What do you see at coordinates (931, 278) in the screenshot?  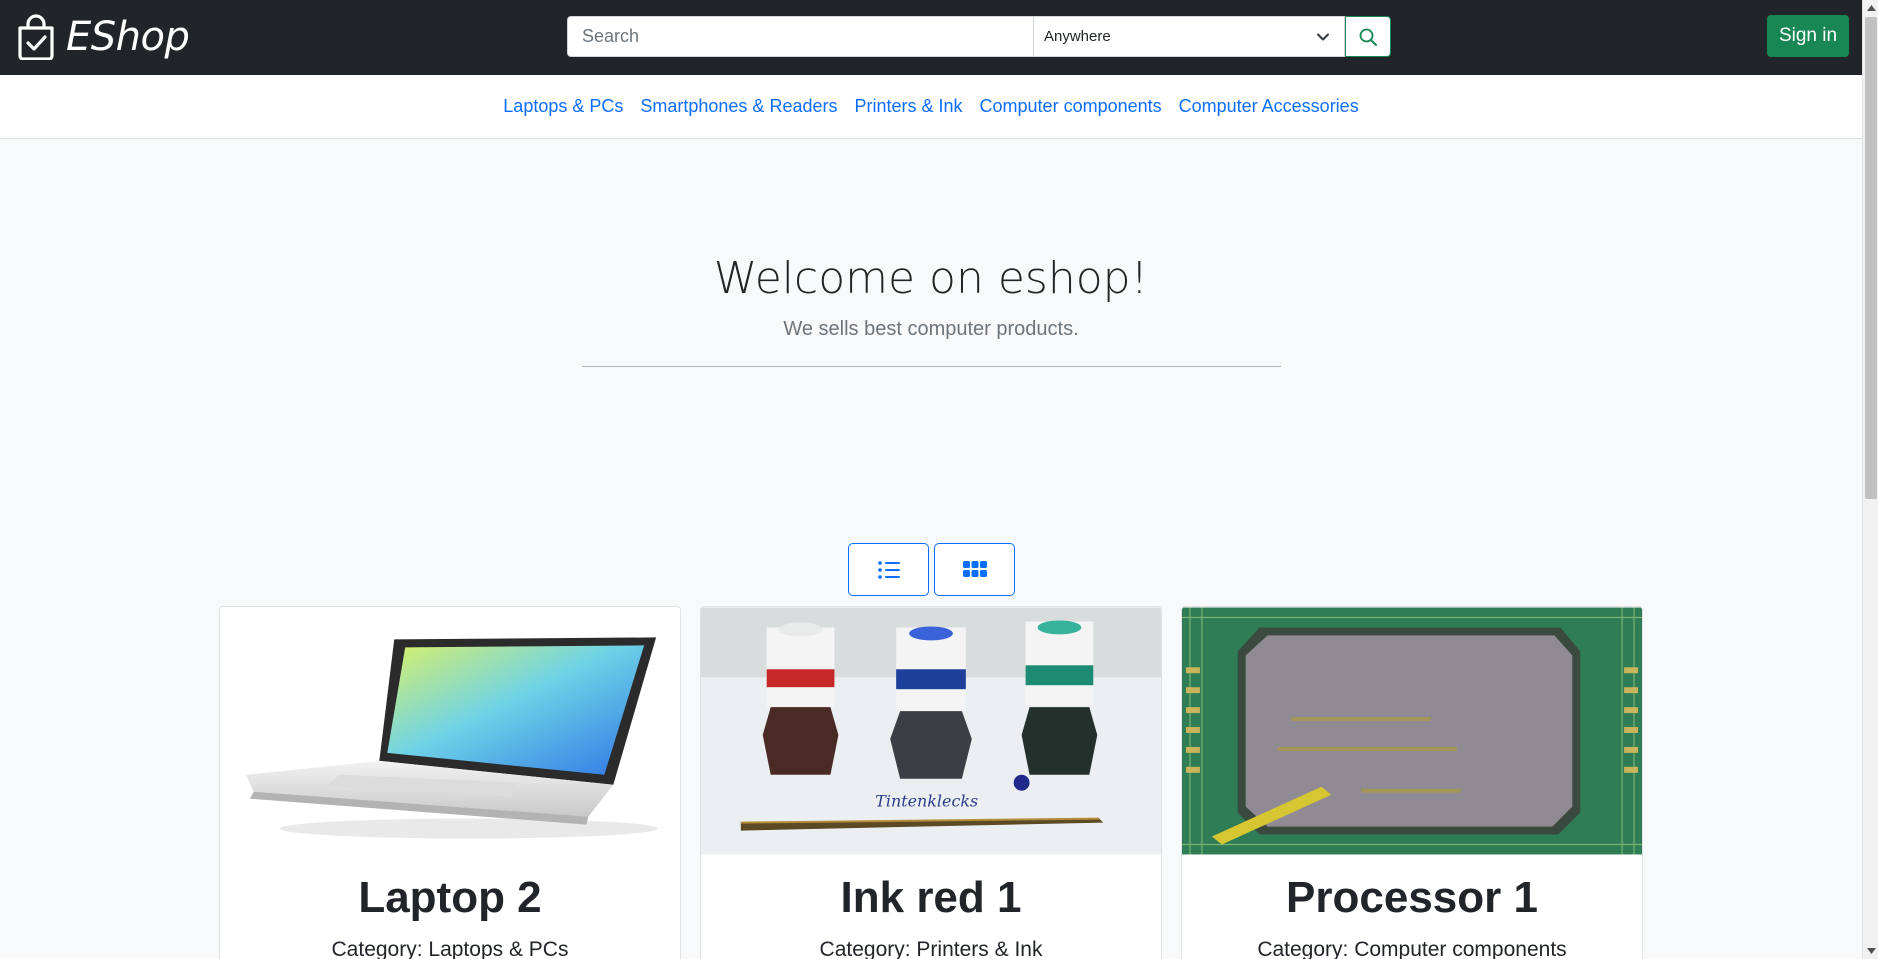 I see `hero-title: Welcome on eshop!` at bounding box center [931, 278].